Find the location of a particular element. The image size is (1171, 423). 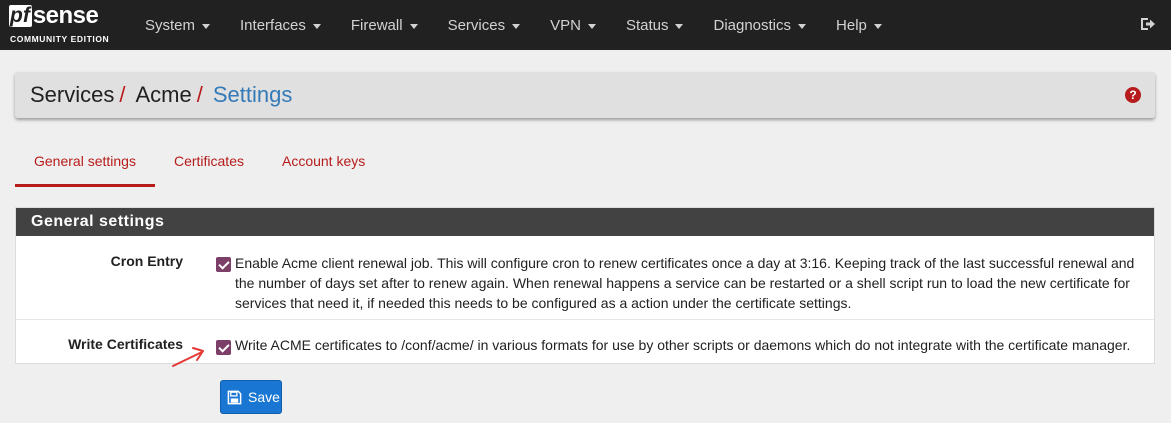

nav-help-label: Help is located at coordinates (851, 25).